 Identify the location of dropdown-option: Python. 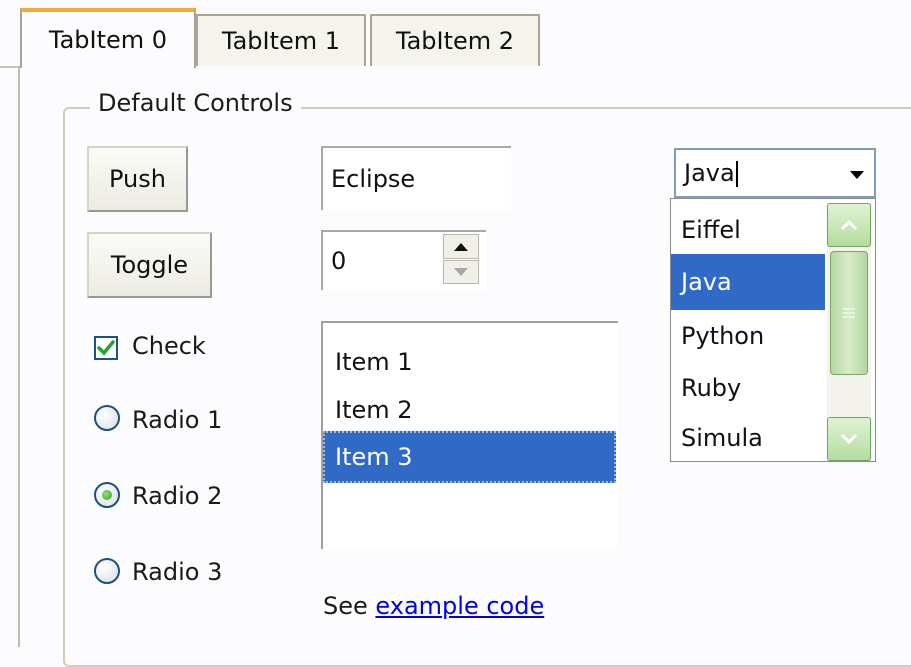
(748, 336).